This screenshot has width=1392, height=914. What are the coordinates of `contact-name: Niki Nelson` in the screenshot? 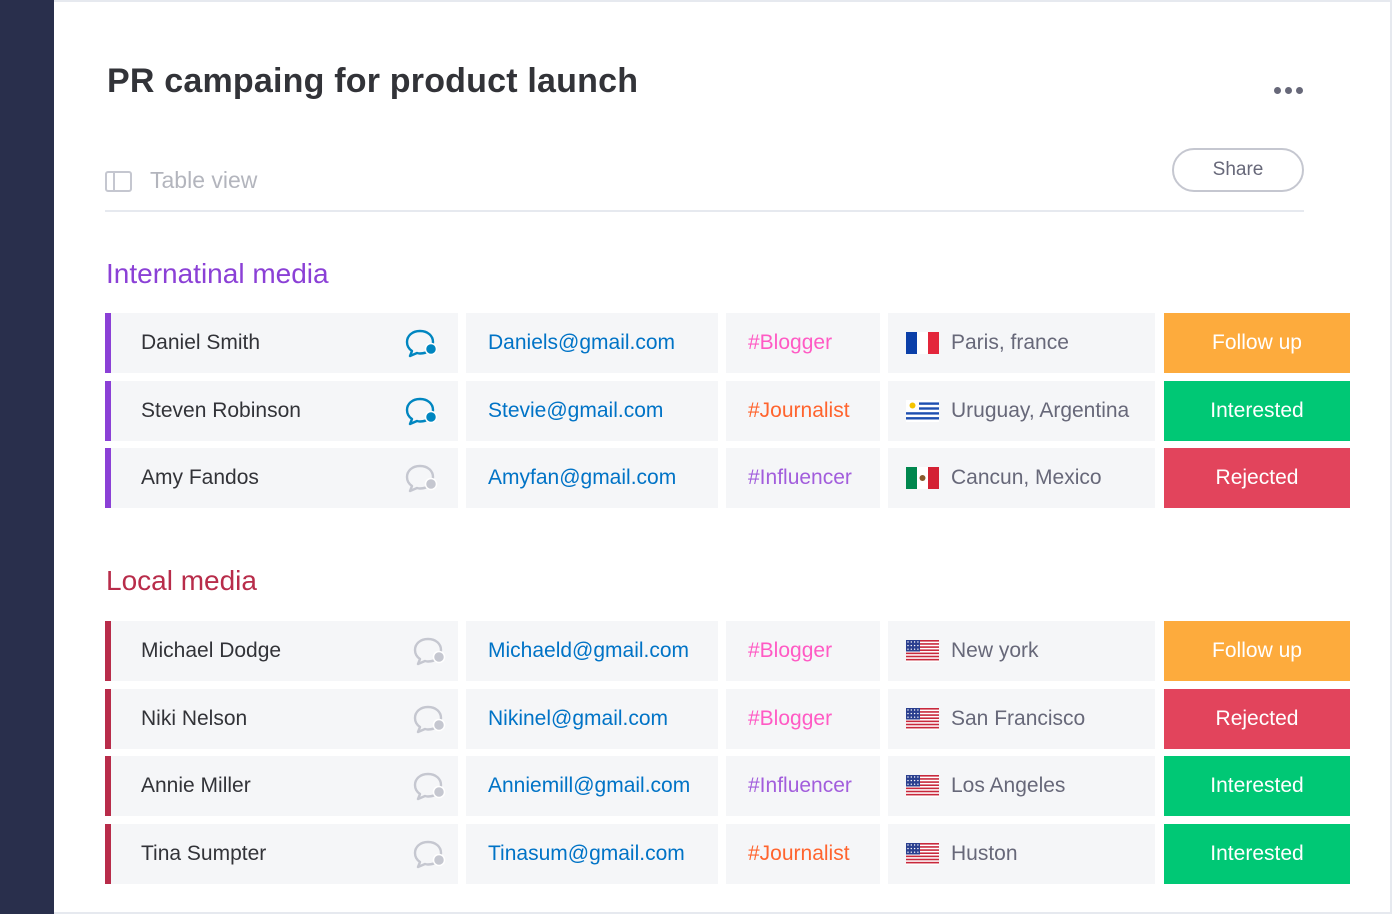 It's located at (194, 718).